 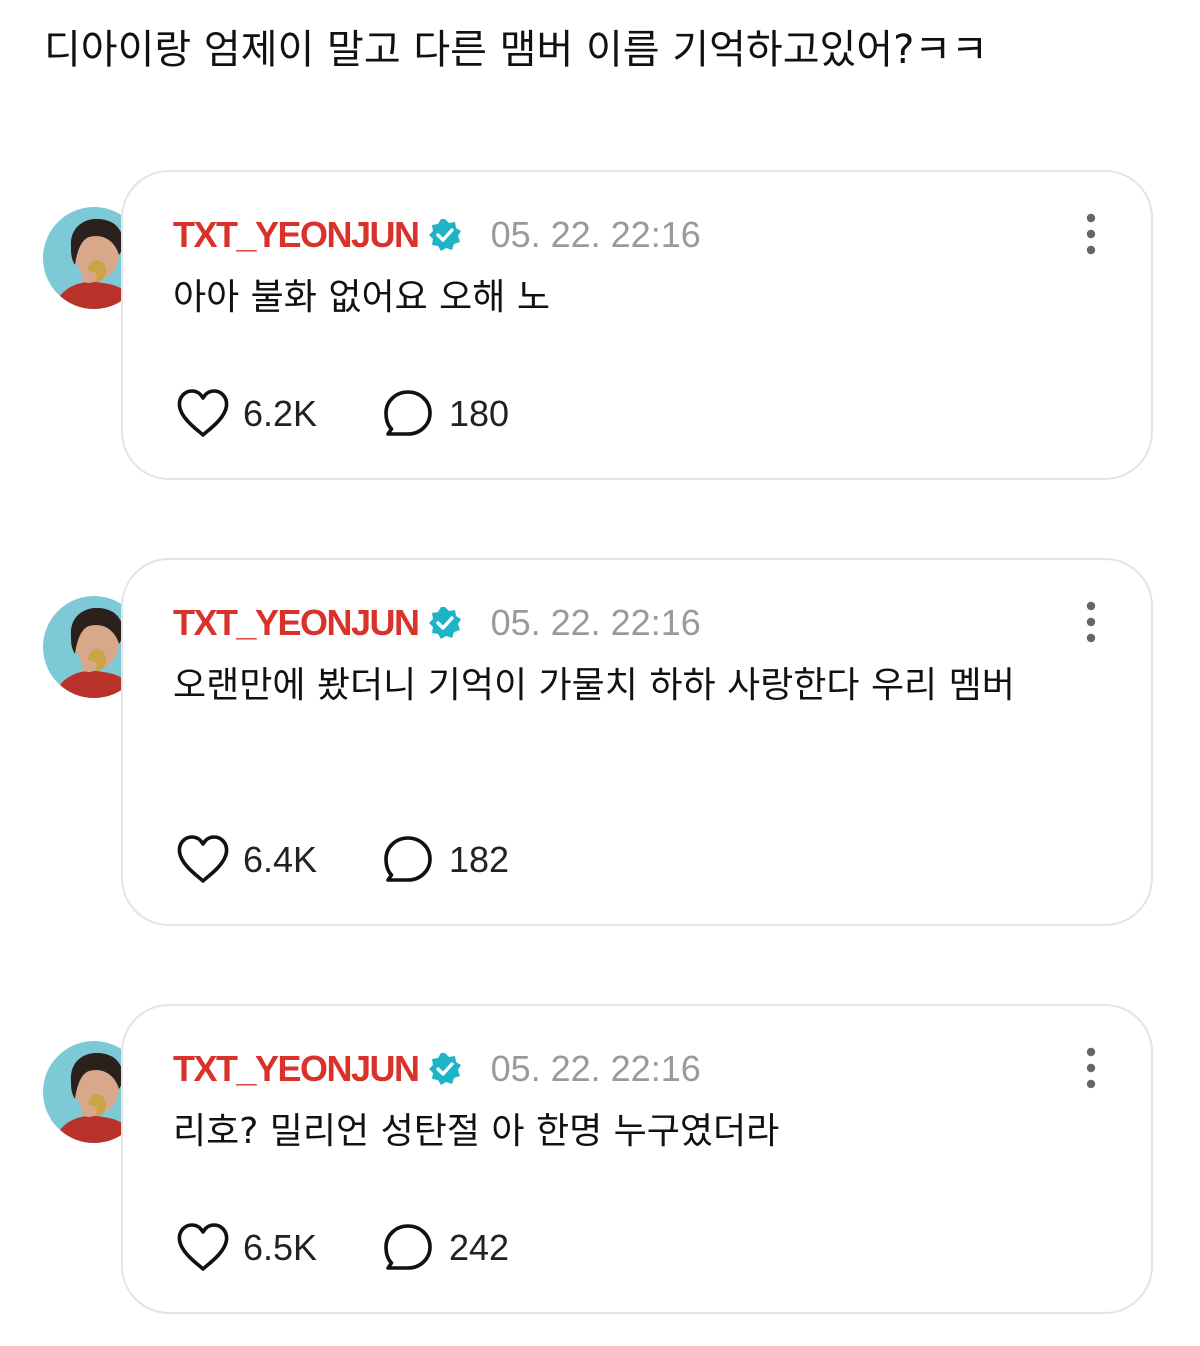 What do you see at coordinates (445, 414) in the screenshot?
I see `reply-button: 180` at bounding box center [445, 414].